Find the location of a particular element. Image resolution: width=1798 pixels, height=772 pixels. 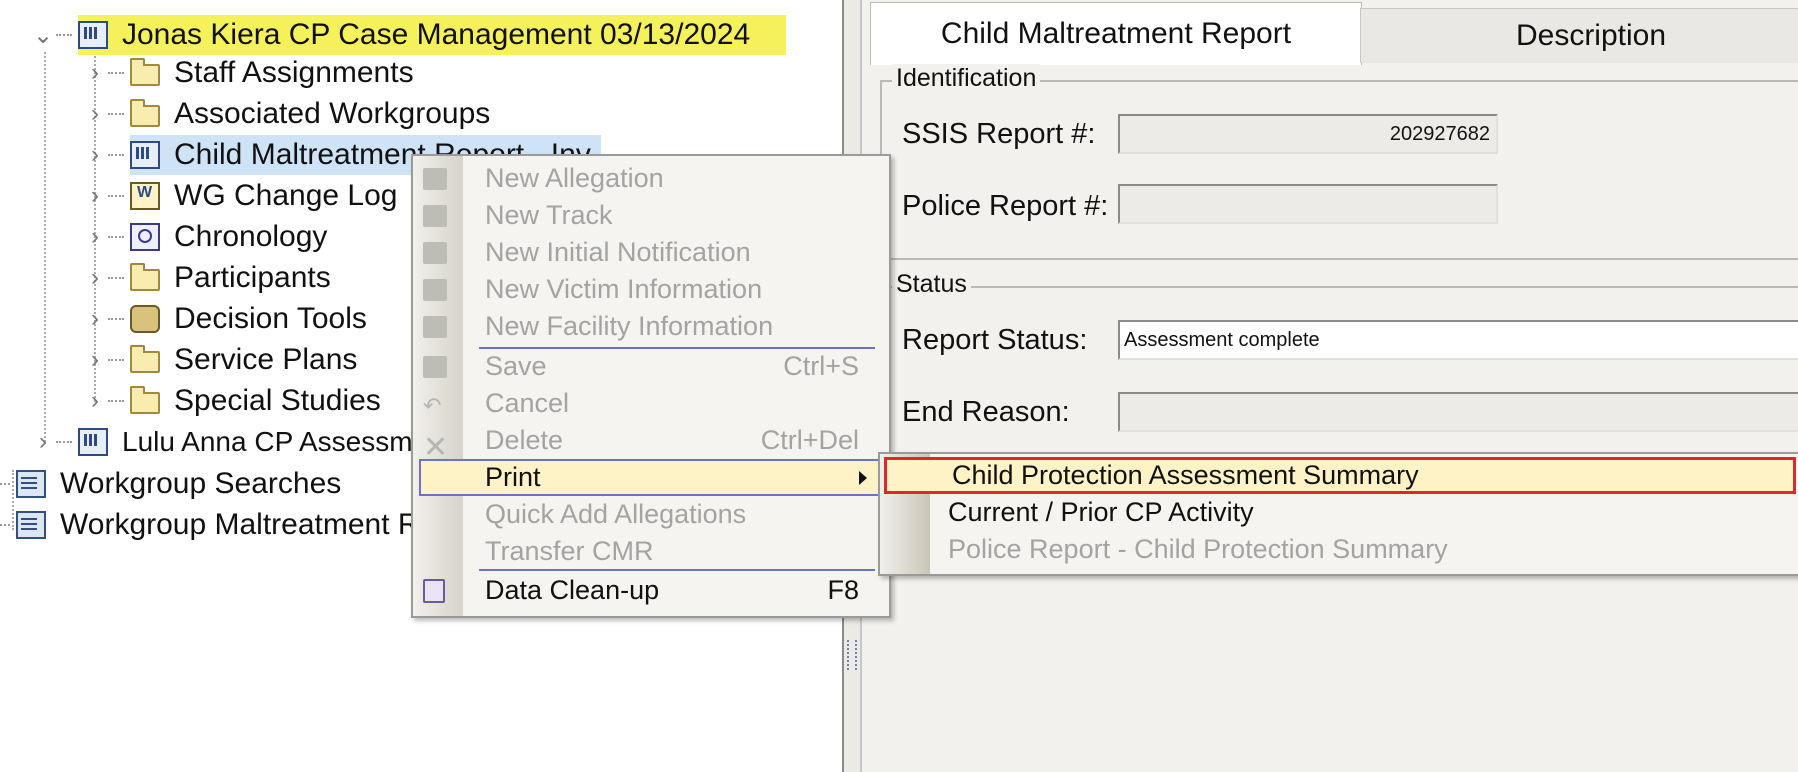

tree-node-staff-assignments: › Staff Assignments is located at coordinates (249, 73).